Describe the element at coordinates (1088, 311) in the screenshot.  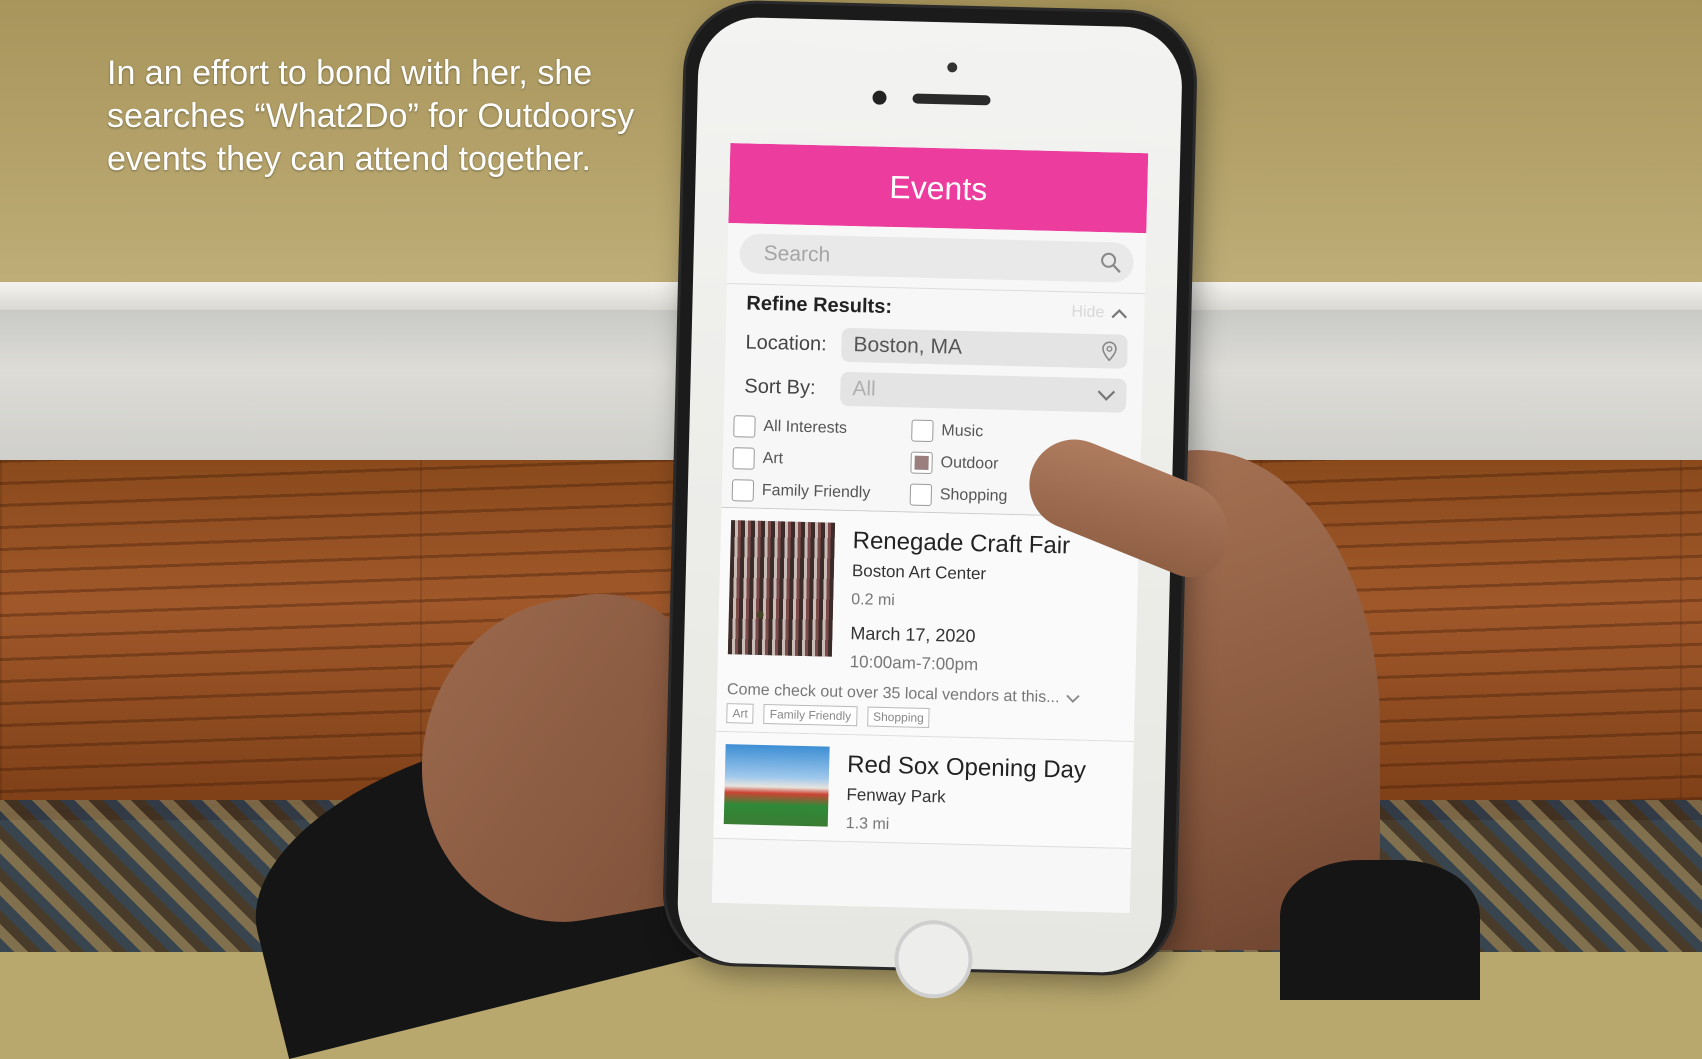
I see `hide-label: Hide` at that location.